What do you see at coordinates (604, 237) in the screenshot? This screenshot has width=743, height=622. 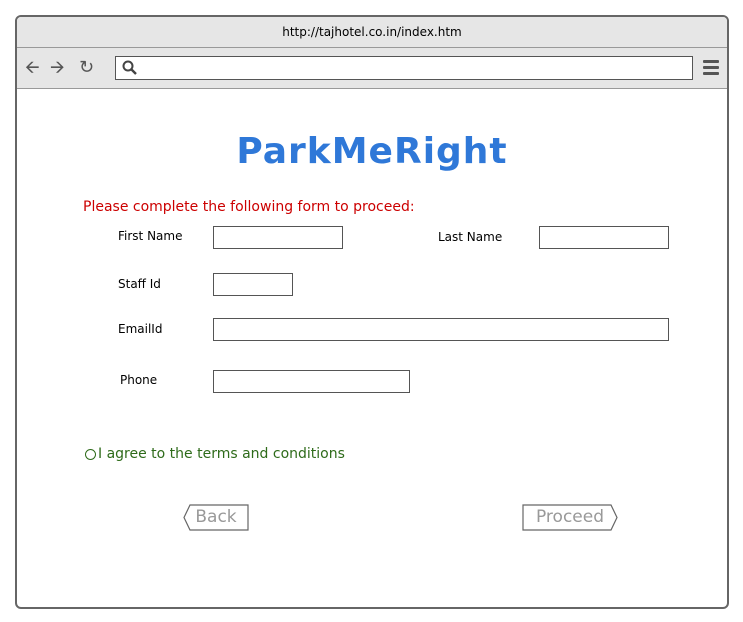 I see `last-name-field` at bounding box center [604, 237].